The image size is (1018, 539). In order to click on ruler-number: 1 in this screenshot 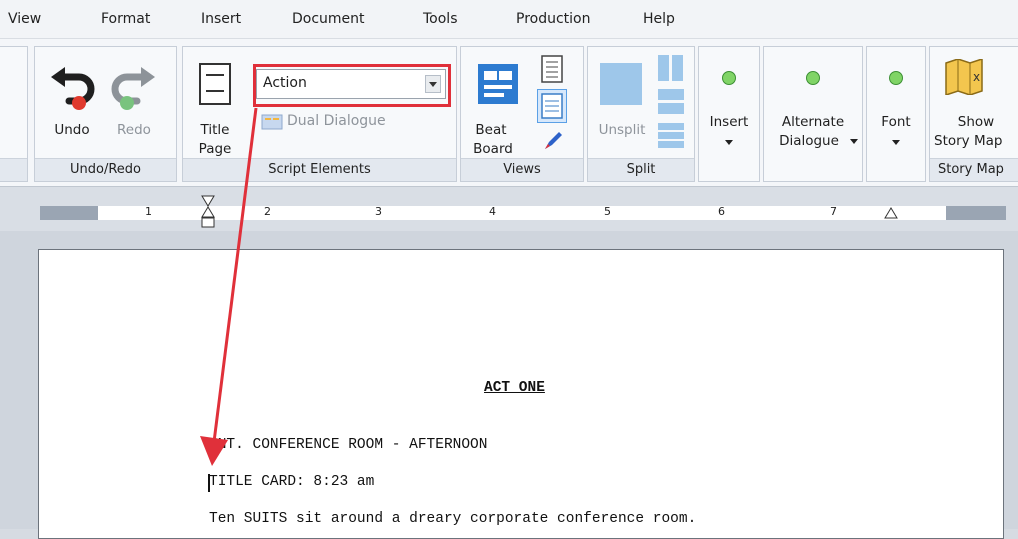, I will do `click(148, 211)`.